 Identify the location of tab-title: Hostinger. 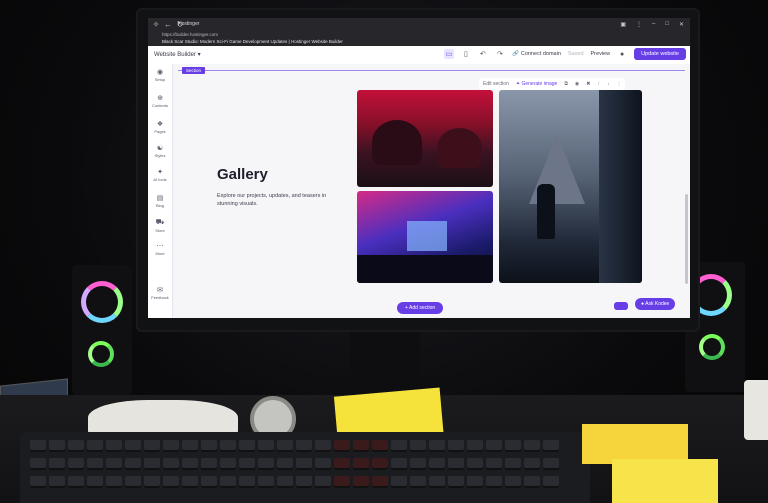
(188, 24).